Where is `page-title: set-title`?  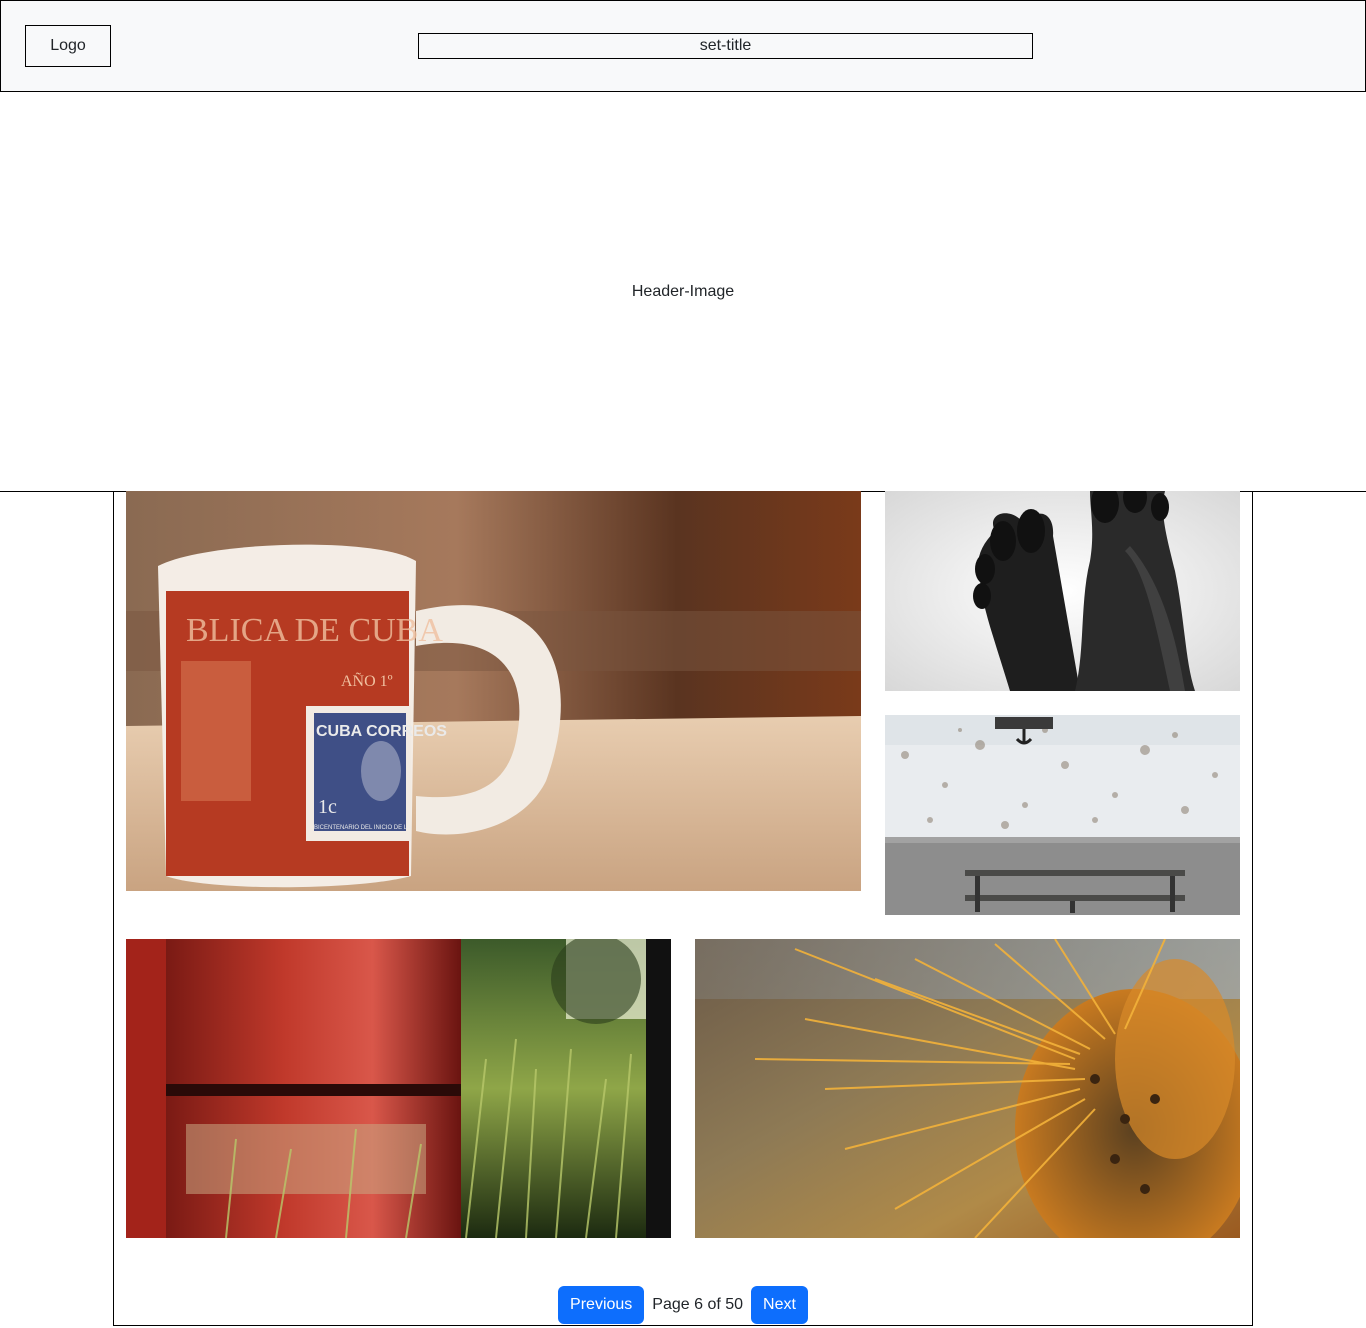
page-title: set-title is located at coordinates (725, 46).